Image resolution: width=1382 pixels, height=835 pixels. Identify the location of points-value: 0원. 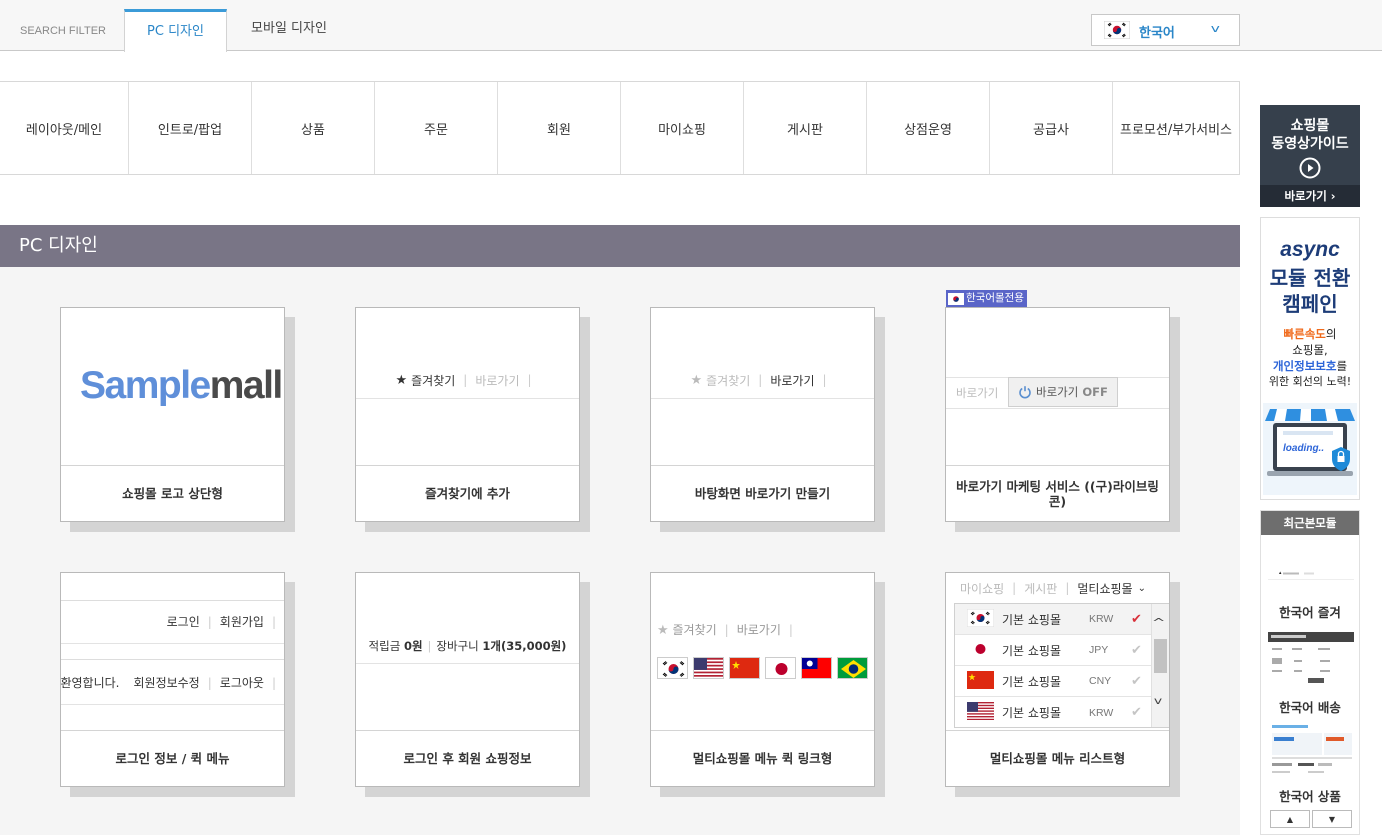
(413, 646).